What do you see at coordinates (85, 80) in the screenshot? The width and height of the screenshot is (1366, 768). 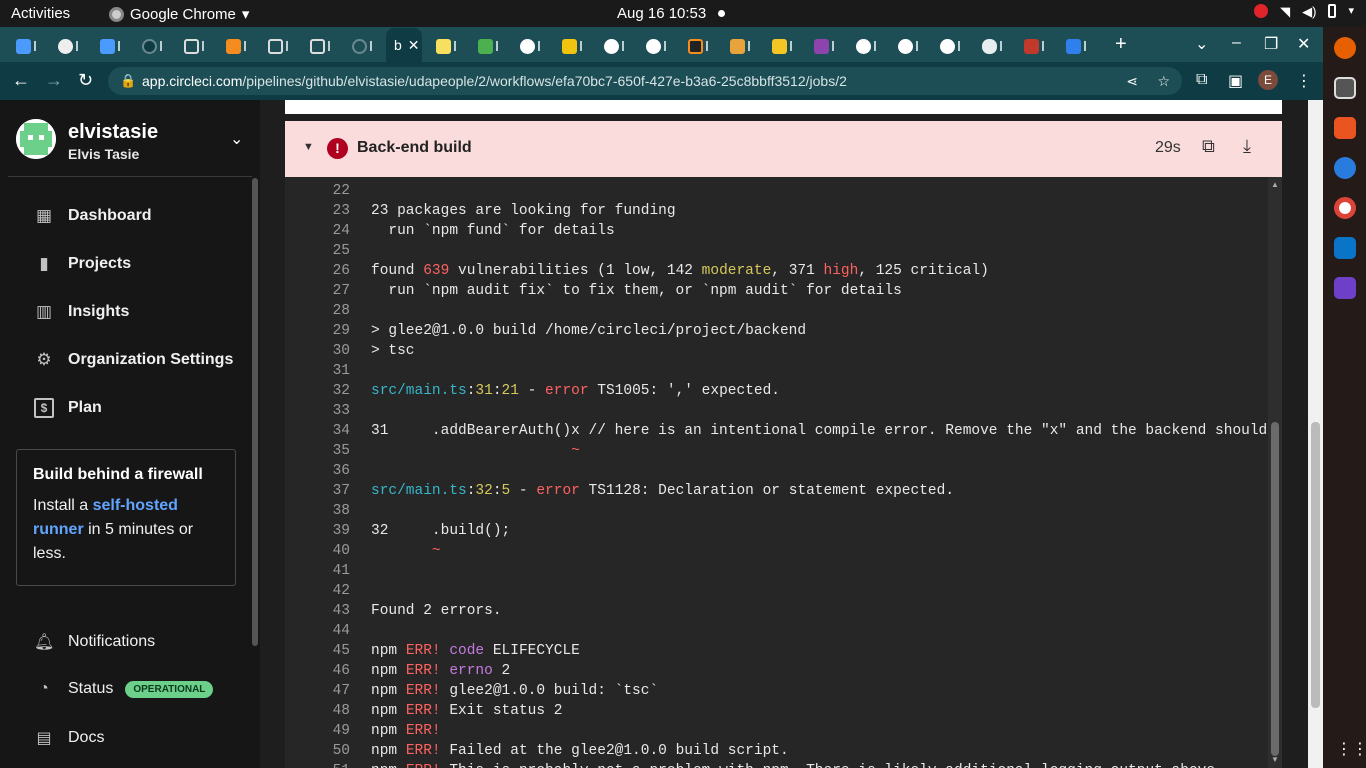 I see `reload-icon: ↻` at bounding box center [85, 80].